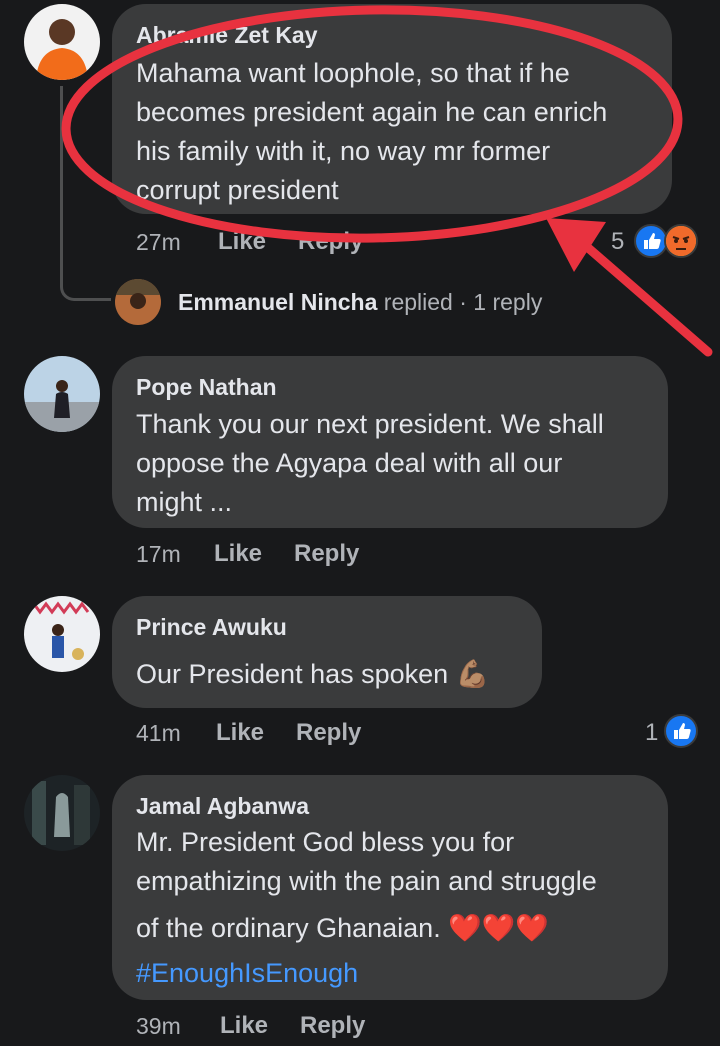 This screenshot has width=720, height=1046. Describe the element at coordinates (211, 627) in the screenshot. I see `comment-author: Prince Awuku` at that location.